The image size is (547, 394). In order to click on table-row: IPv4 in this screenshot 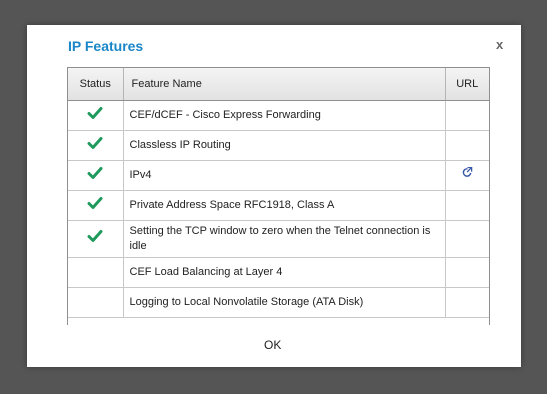, I will do `click(278, 175)`.